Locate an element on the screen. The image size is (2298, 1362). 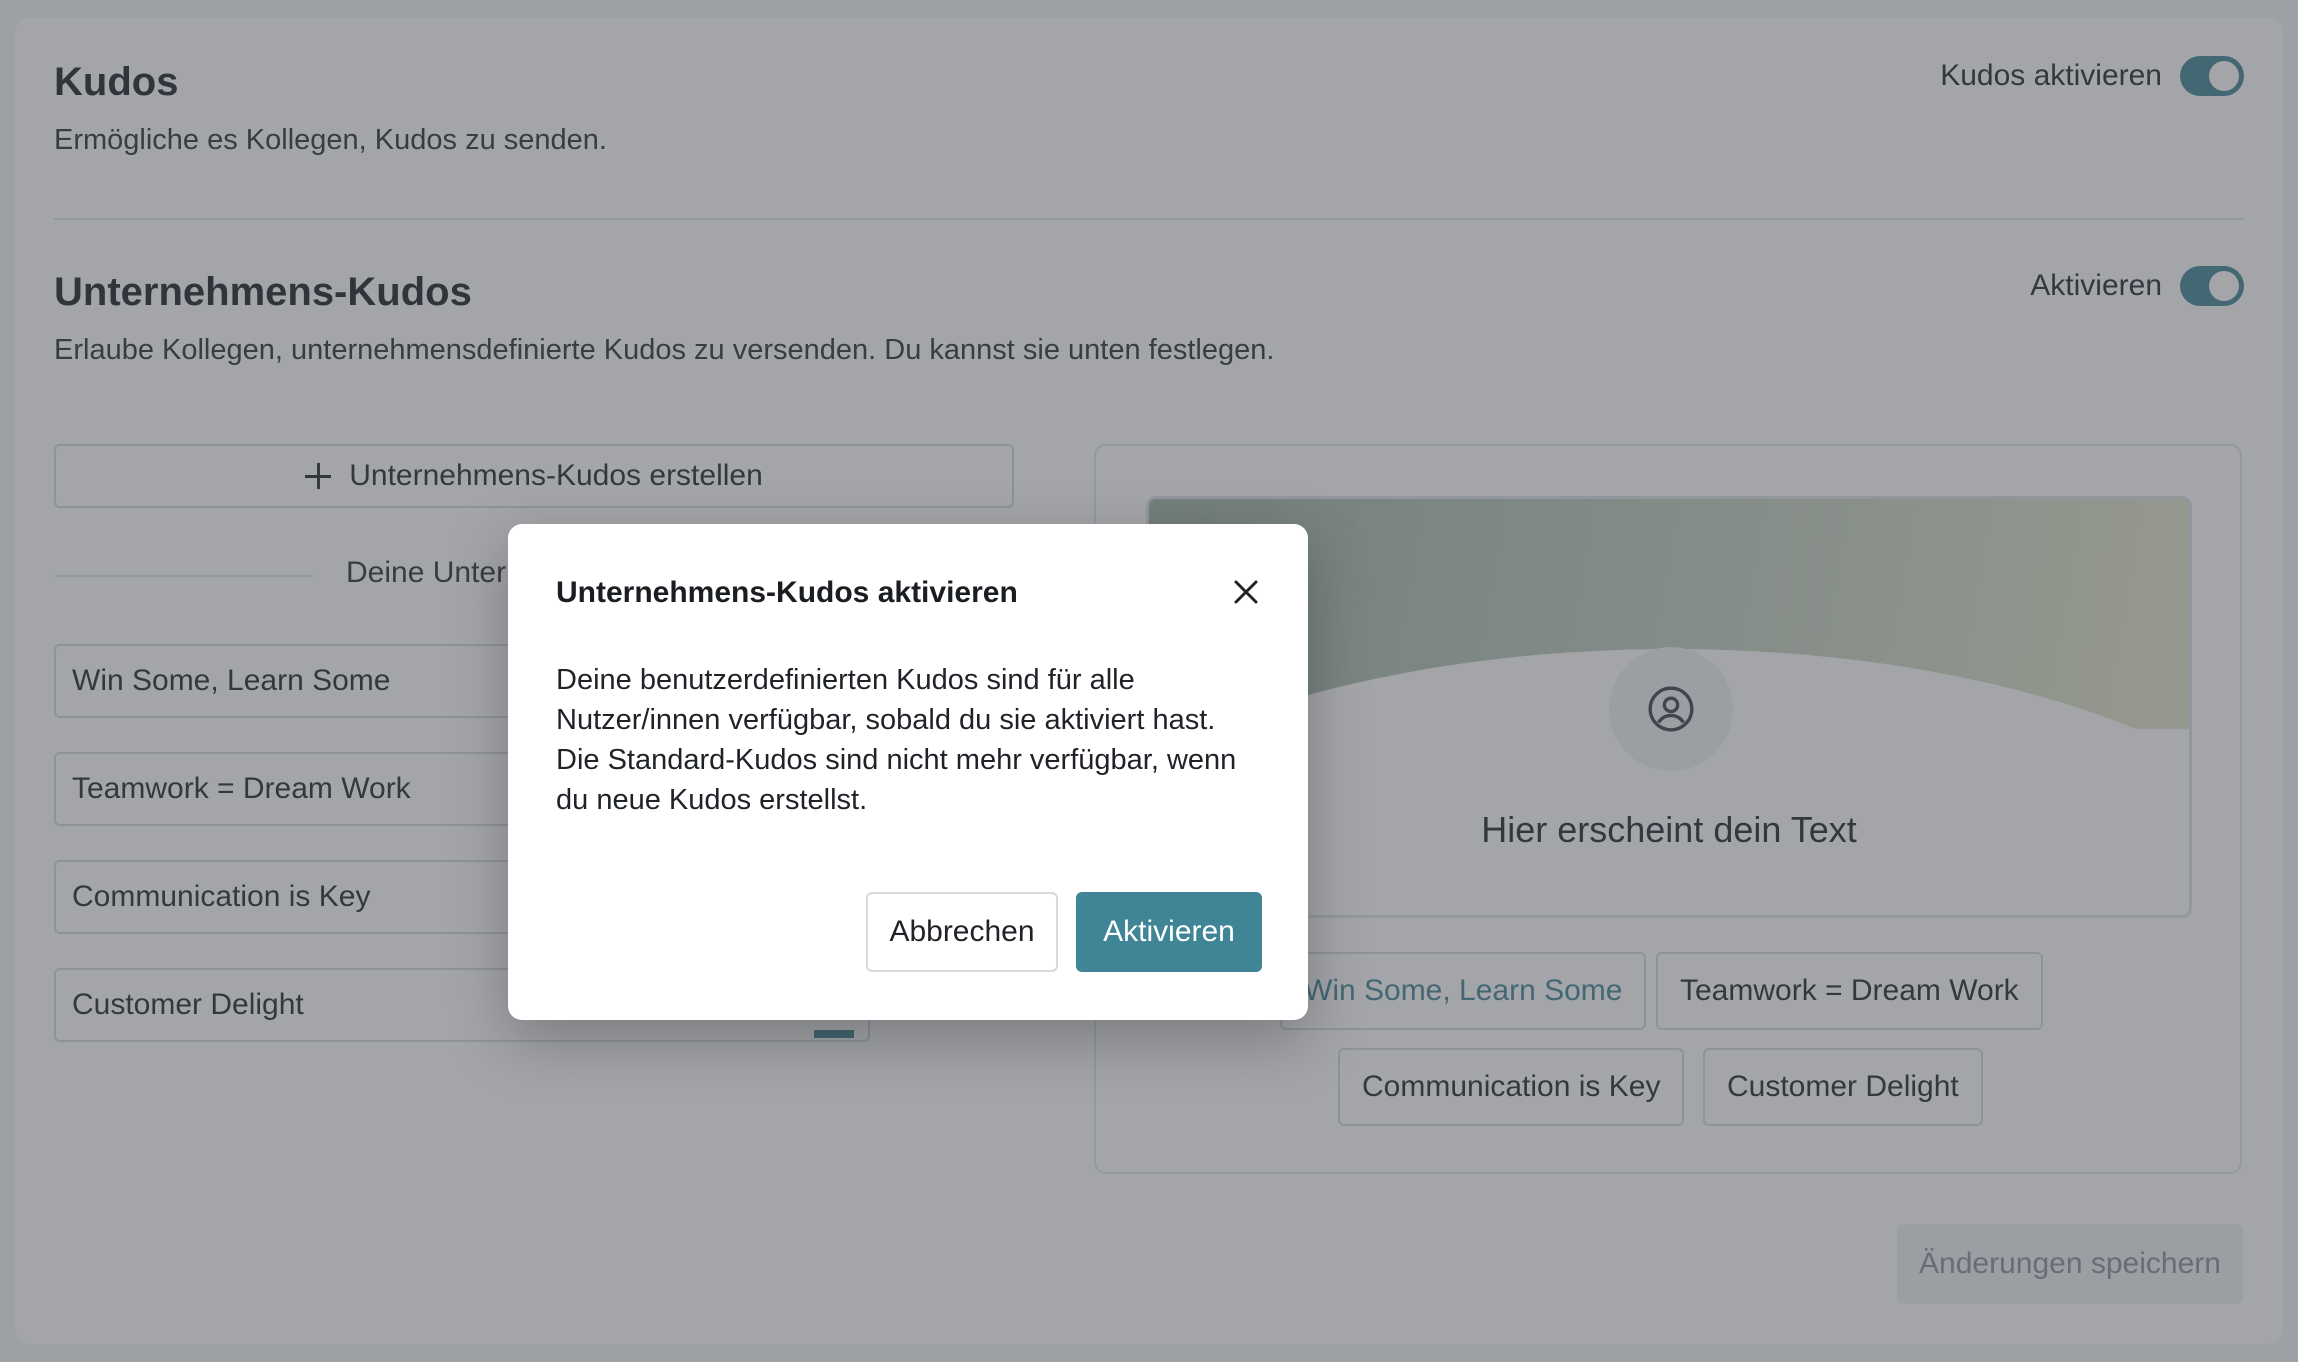
dialog-title: Unternehmens-Kudos aktivieren is located at coordinates (787, 592).